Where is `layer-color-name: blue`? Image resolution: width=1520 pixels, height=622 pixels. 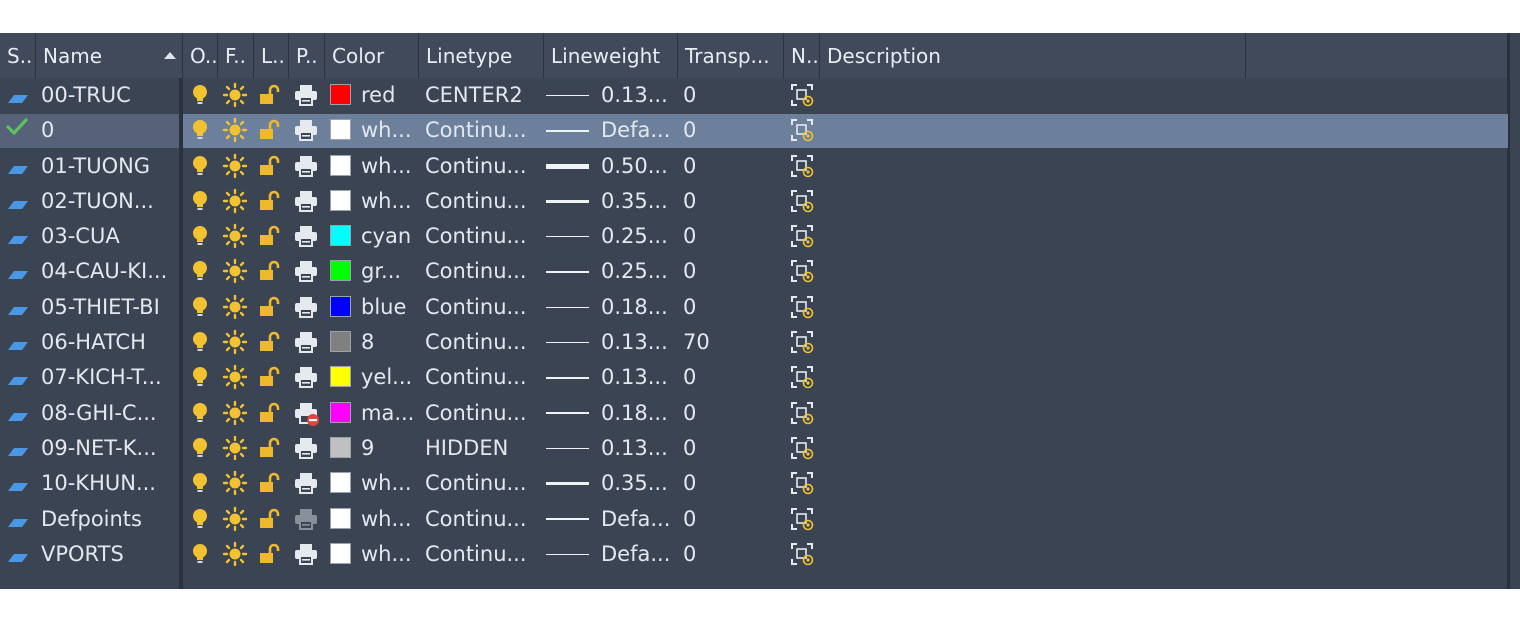 layer-color-name: blue is located at coordinates (383, 307).